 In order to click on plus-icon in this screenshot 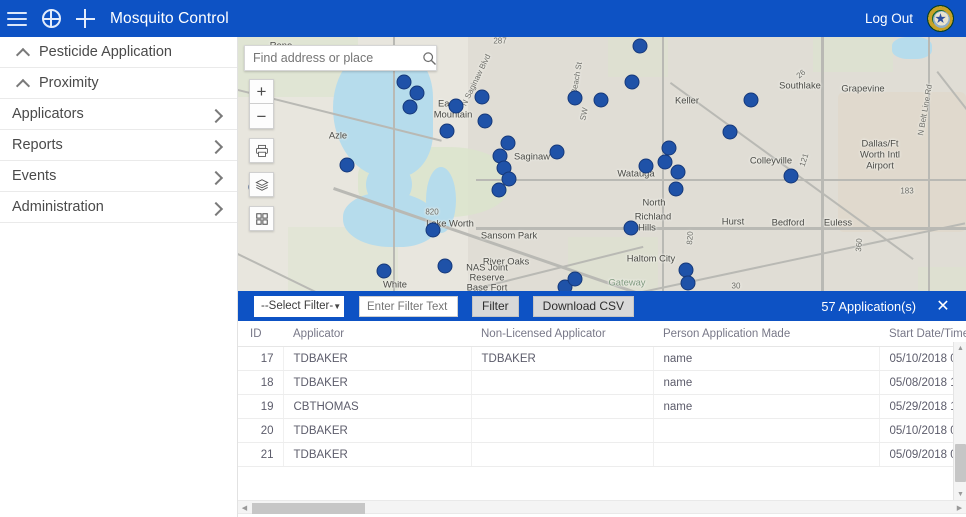, I will do `click(85, 18)`.